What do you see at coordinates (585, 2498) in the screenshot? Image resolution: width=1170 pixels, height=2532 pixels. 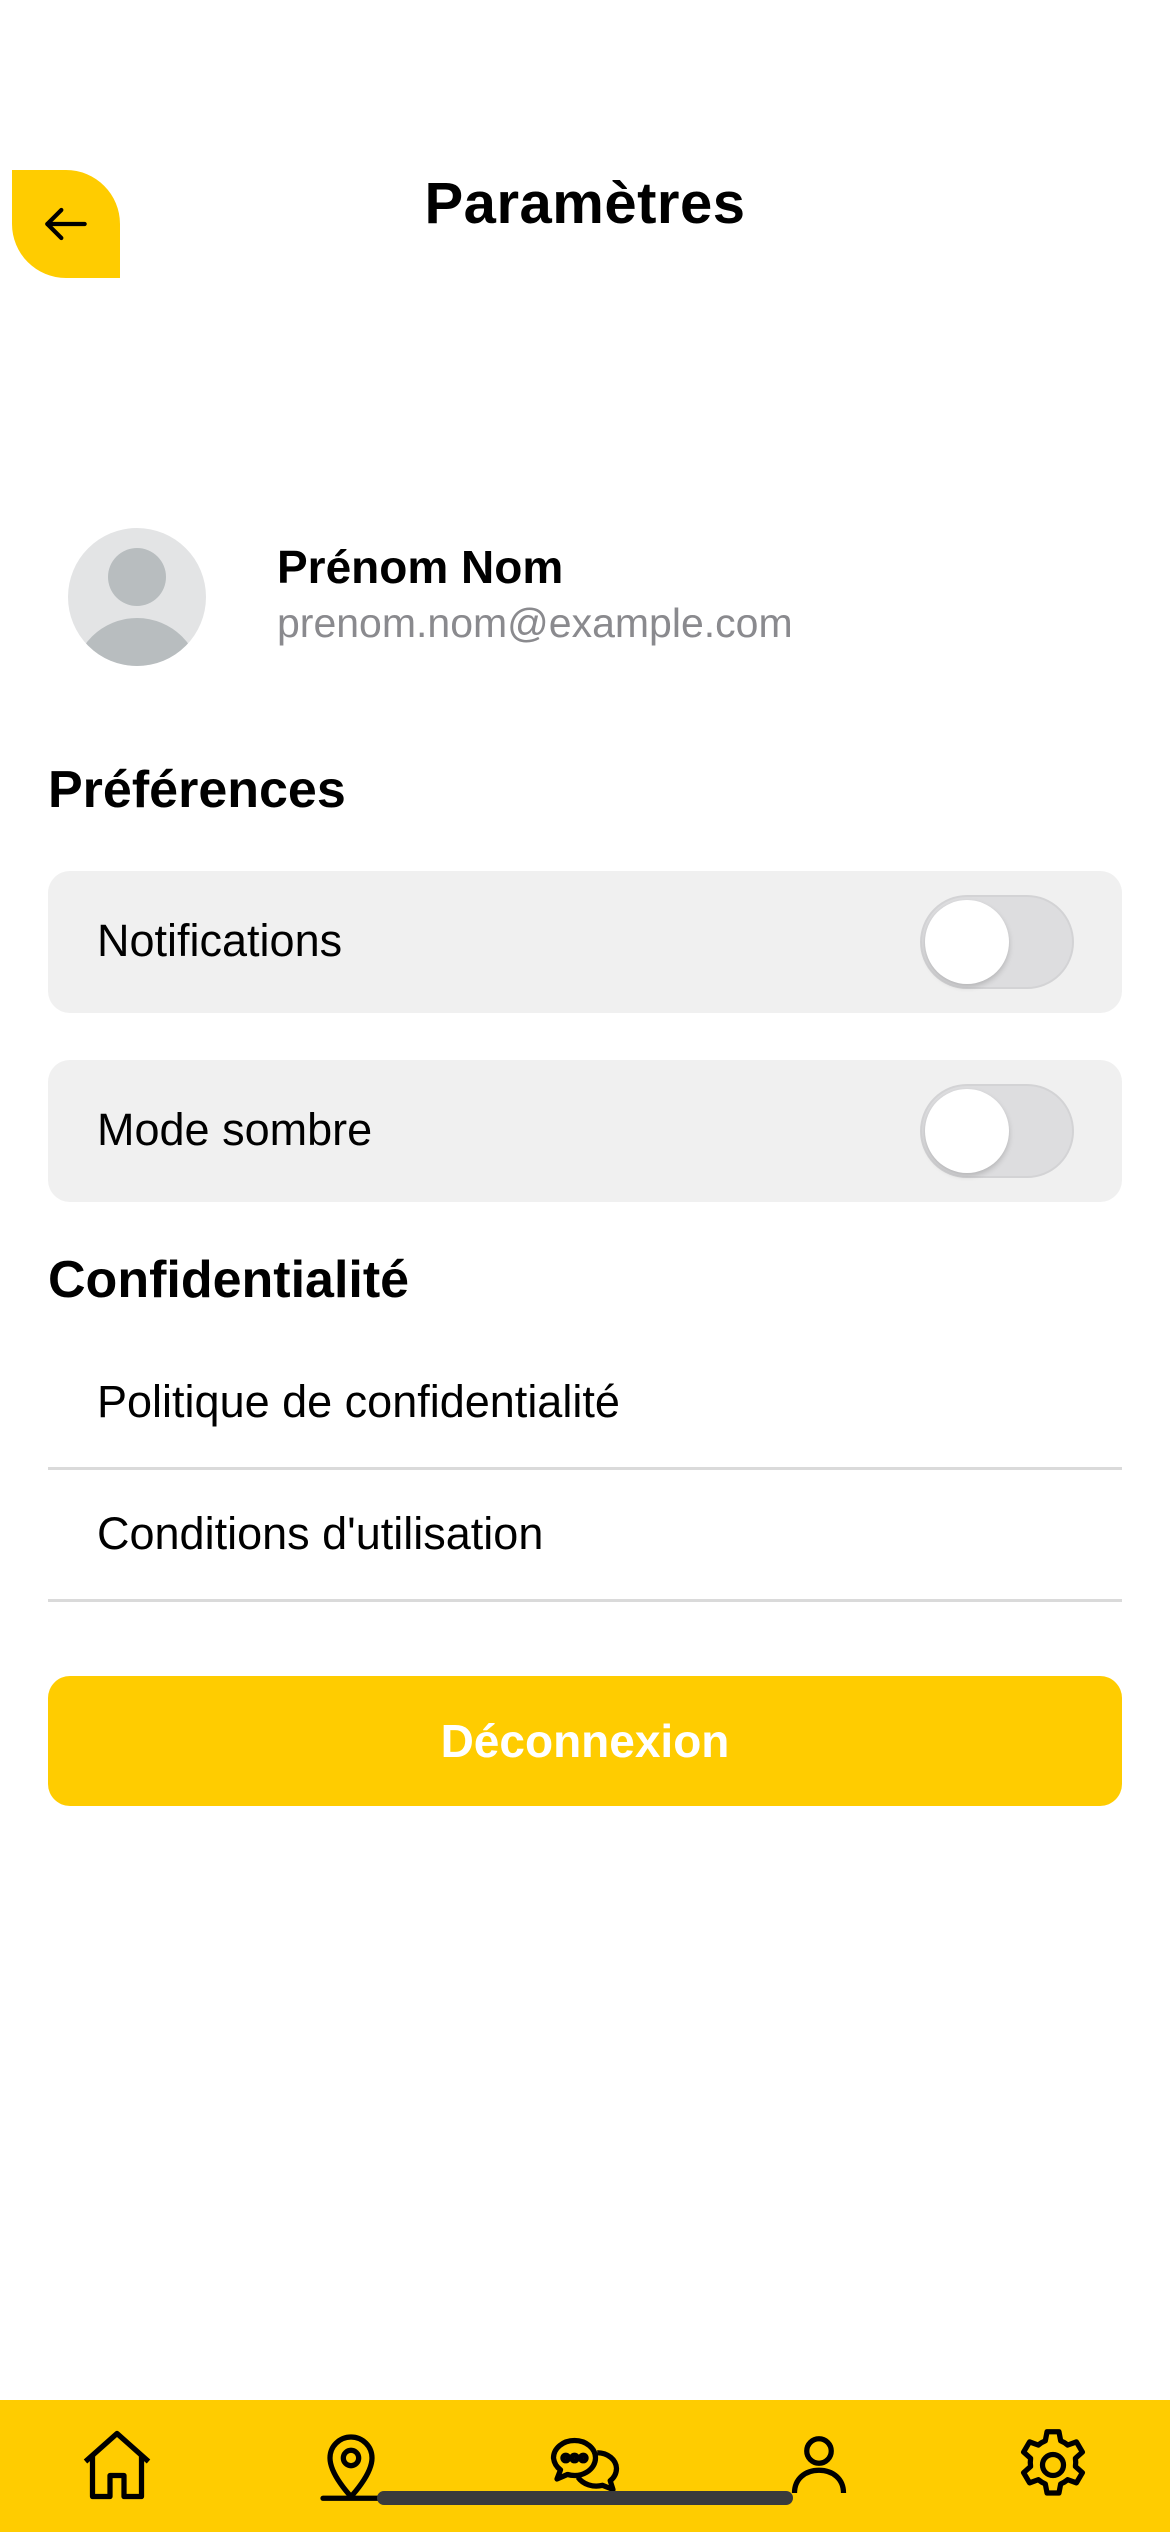 I see `home-indicator` at bounding box center [585, 2498].